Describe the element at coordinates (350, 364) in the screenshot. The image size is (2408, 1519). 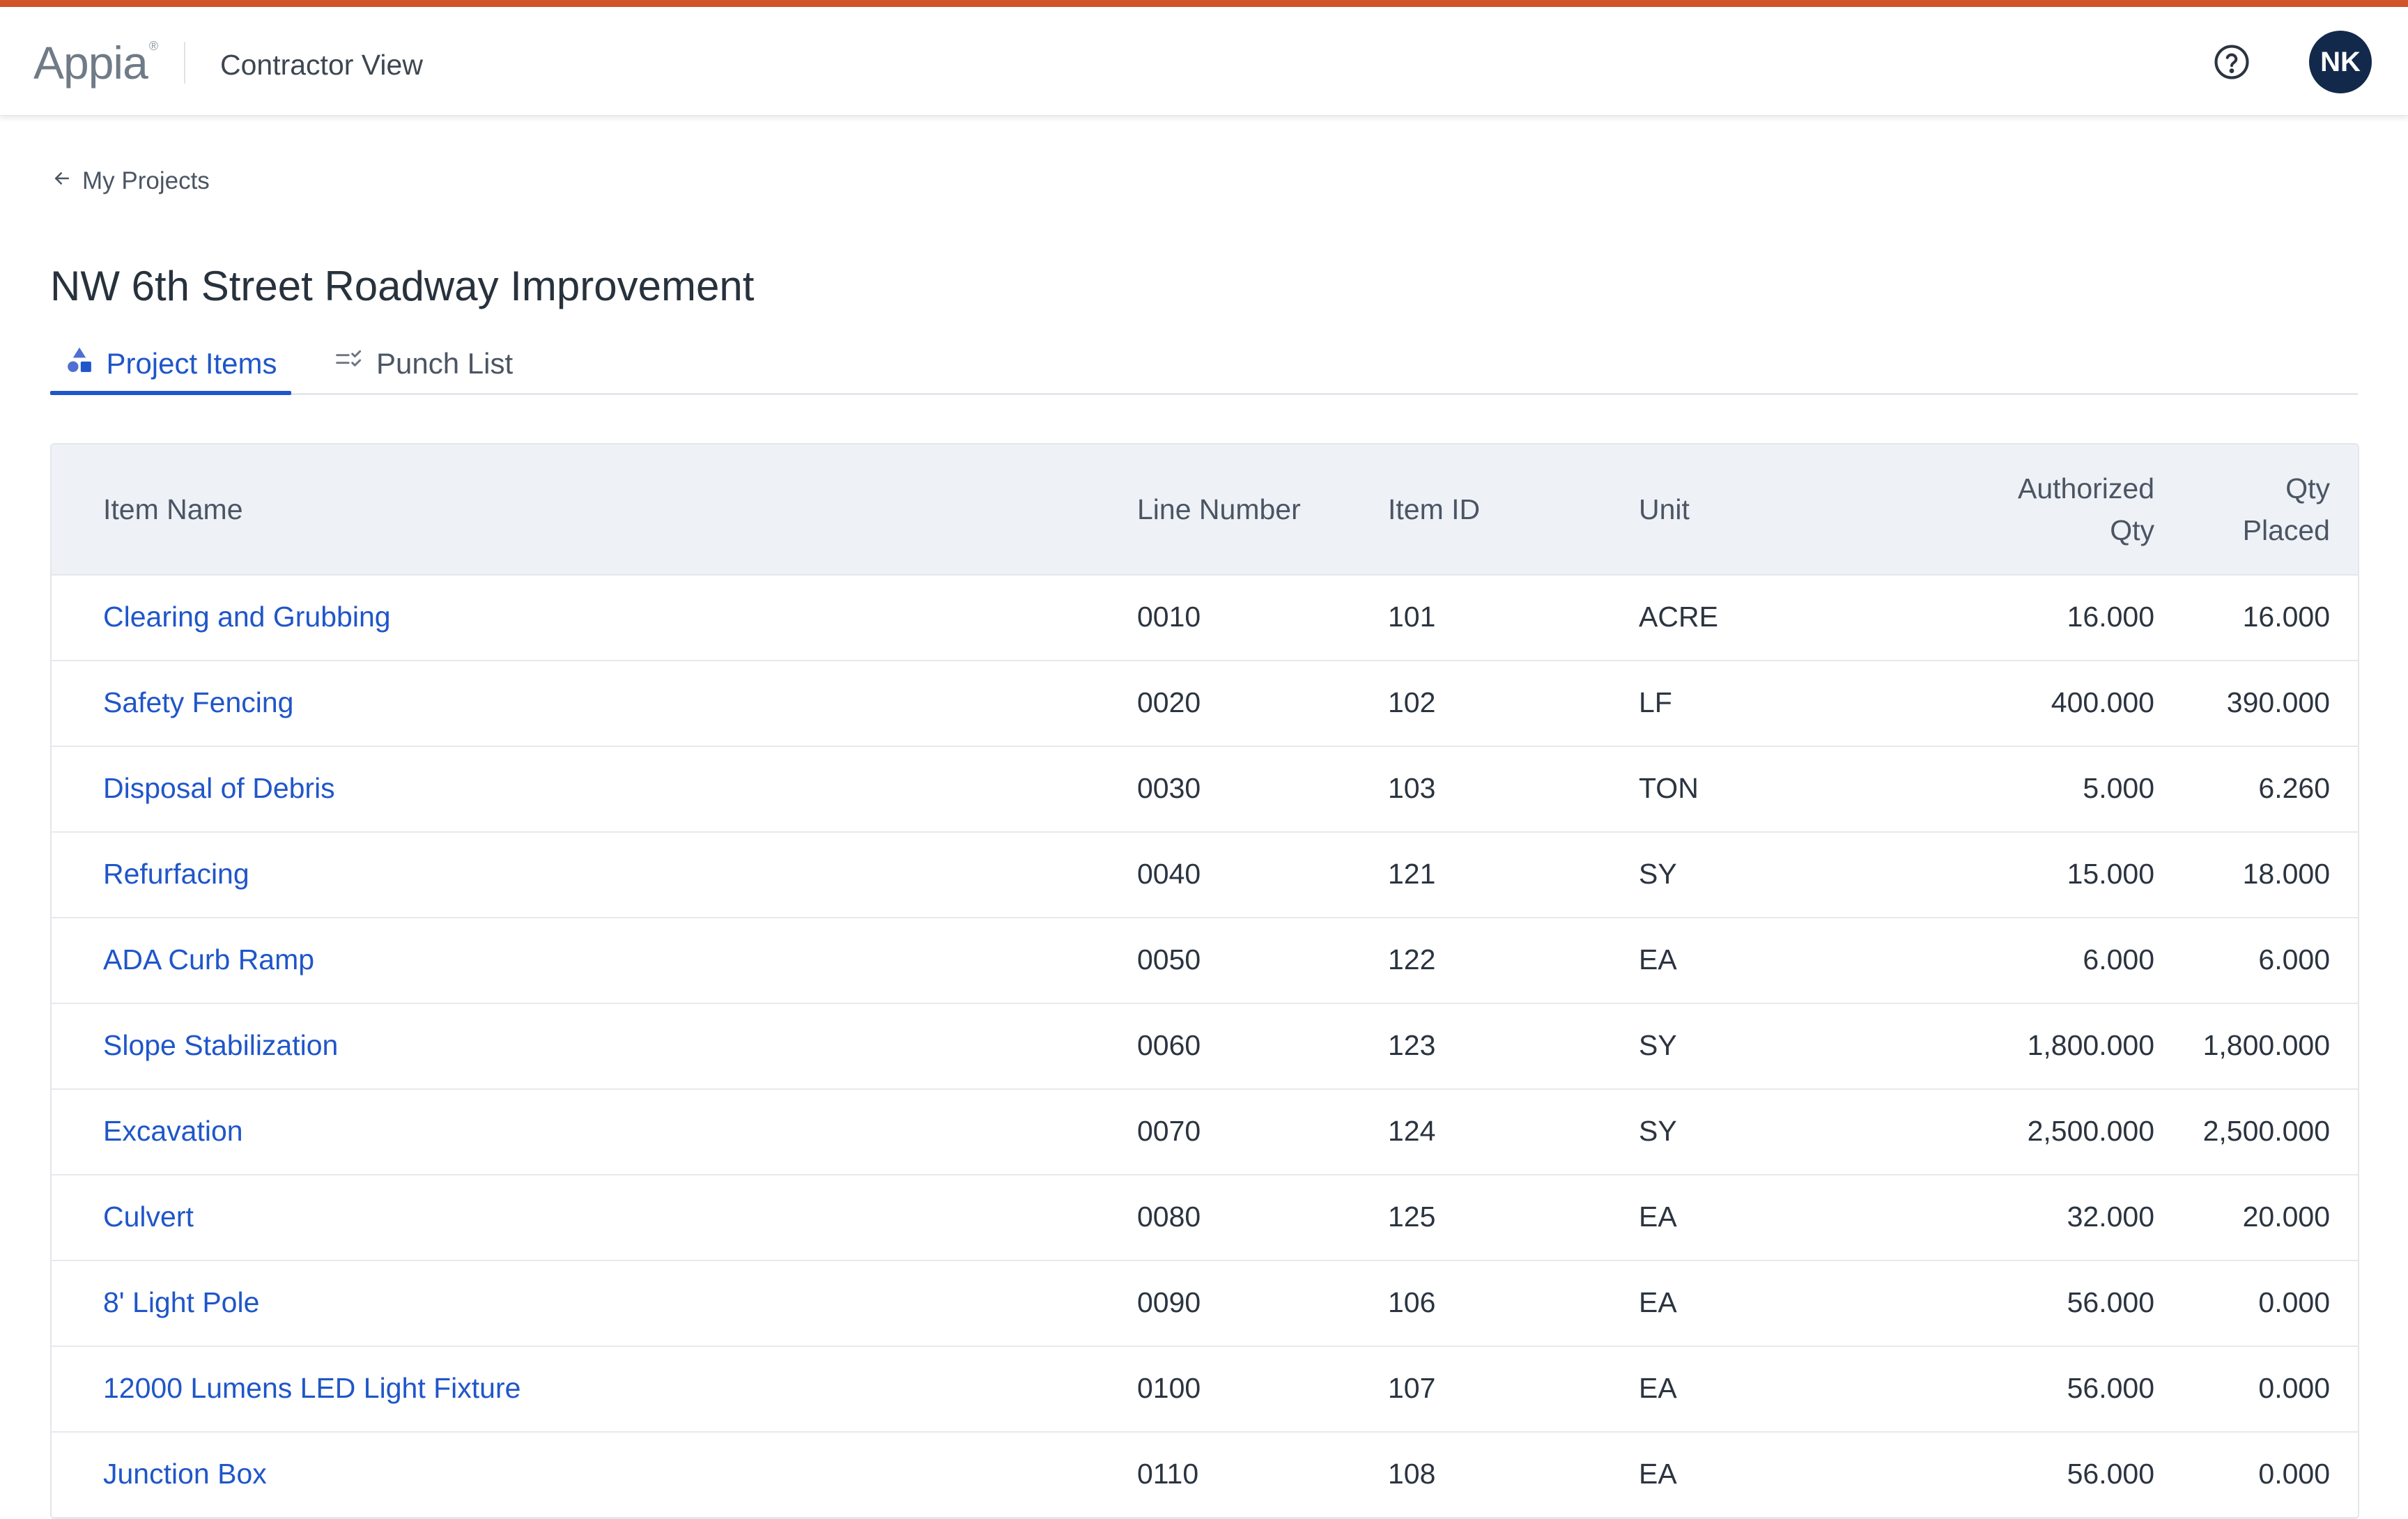
I see `checklist-icon` at that location.